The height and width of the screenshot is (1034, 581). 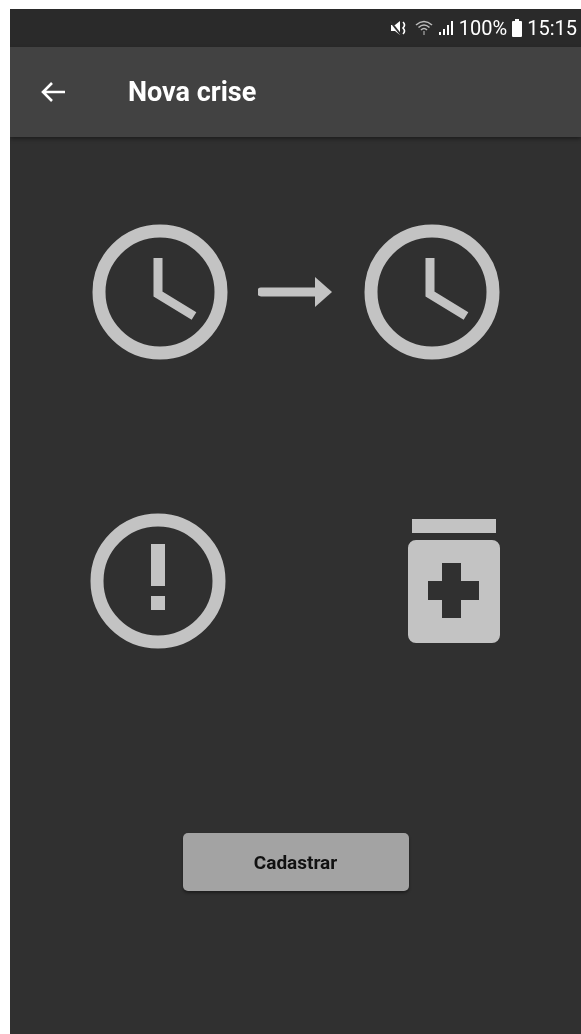 What do you see at coordinates (517, 28) in the screenshot?
I see `battery-icon` at bounding box center [517, 28].